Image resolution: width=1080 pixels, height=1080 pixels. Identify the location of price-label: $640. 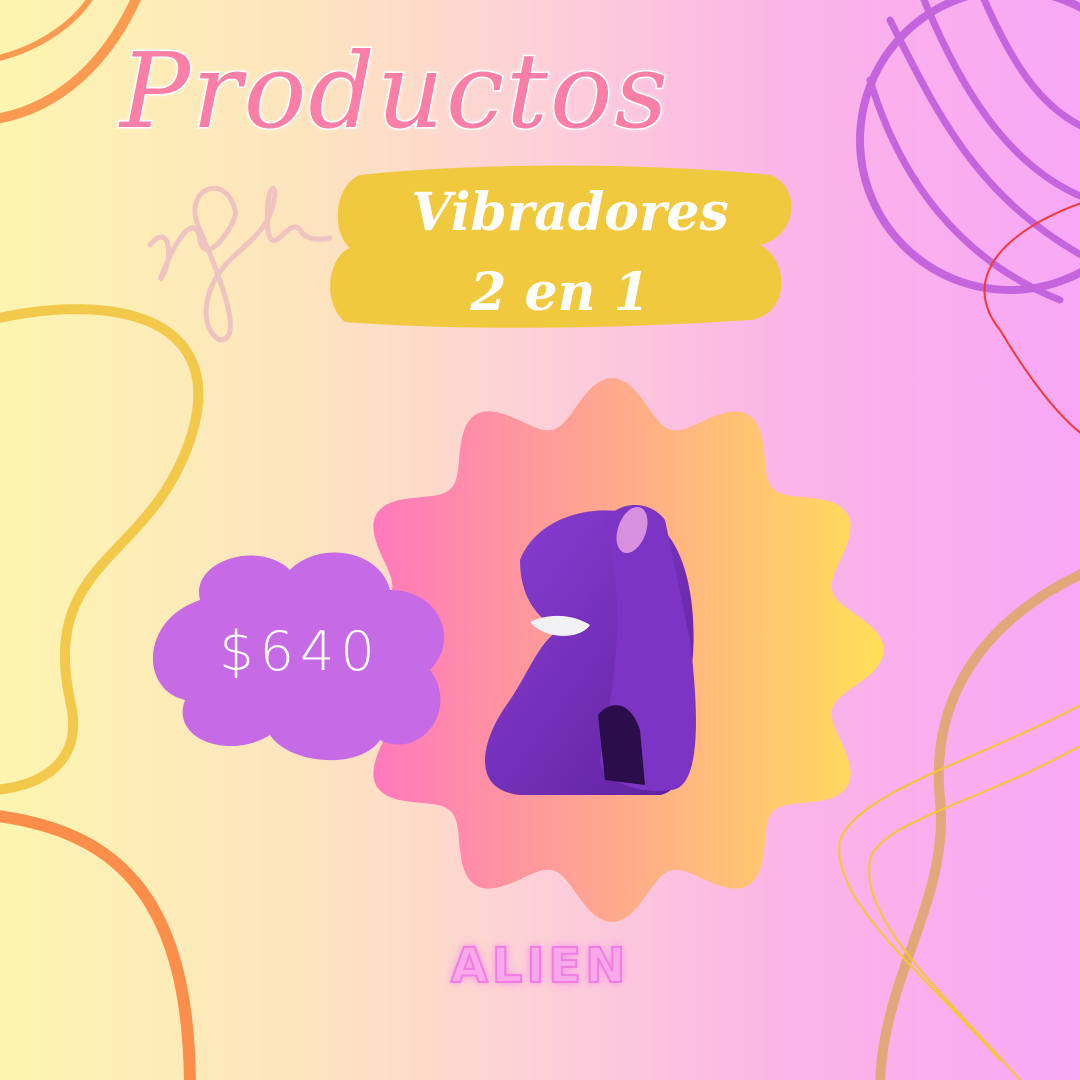
(300, 651).